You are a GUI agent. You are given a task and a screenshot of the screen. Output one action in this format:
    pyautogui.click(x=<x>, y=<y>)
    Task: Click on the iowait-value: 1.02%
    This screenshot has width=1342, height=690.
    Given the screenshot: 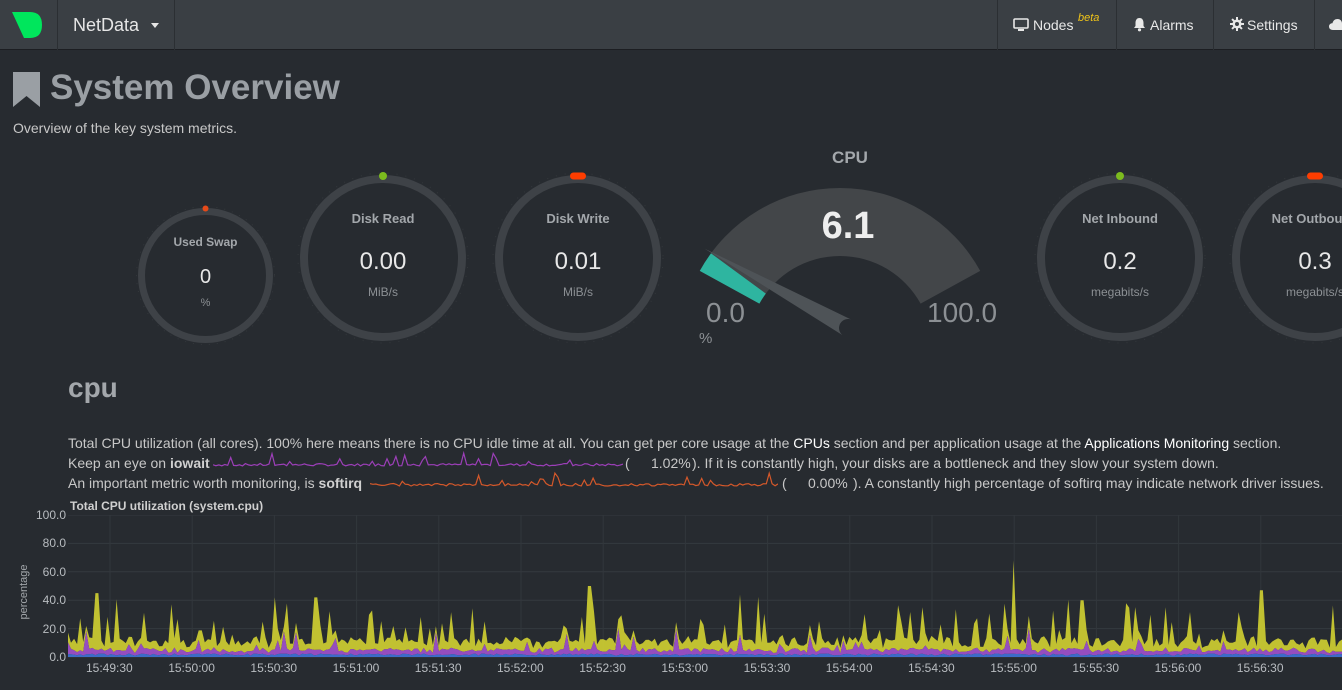 What is the action you would take?
    pyautogui.click(x=671, y=463)
    